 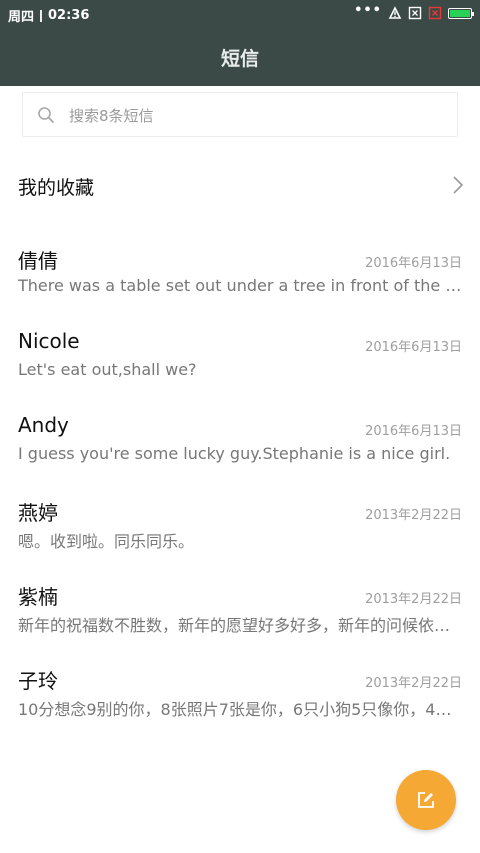 I want to click on message-sender: Nicole, so click(x=49, y=341).